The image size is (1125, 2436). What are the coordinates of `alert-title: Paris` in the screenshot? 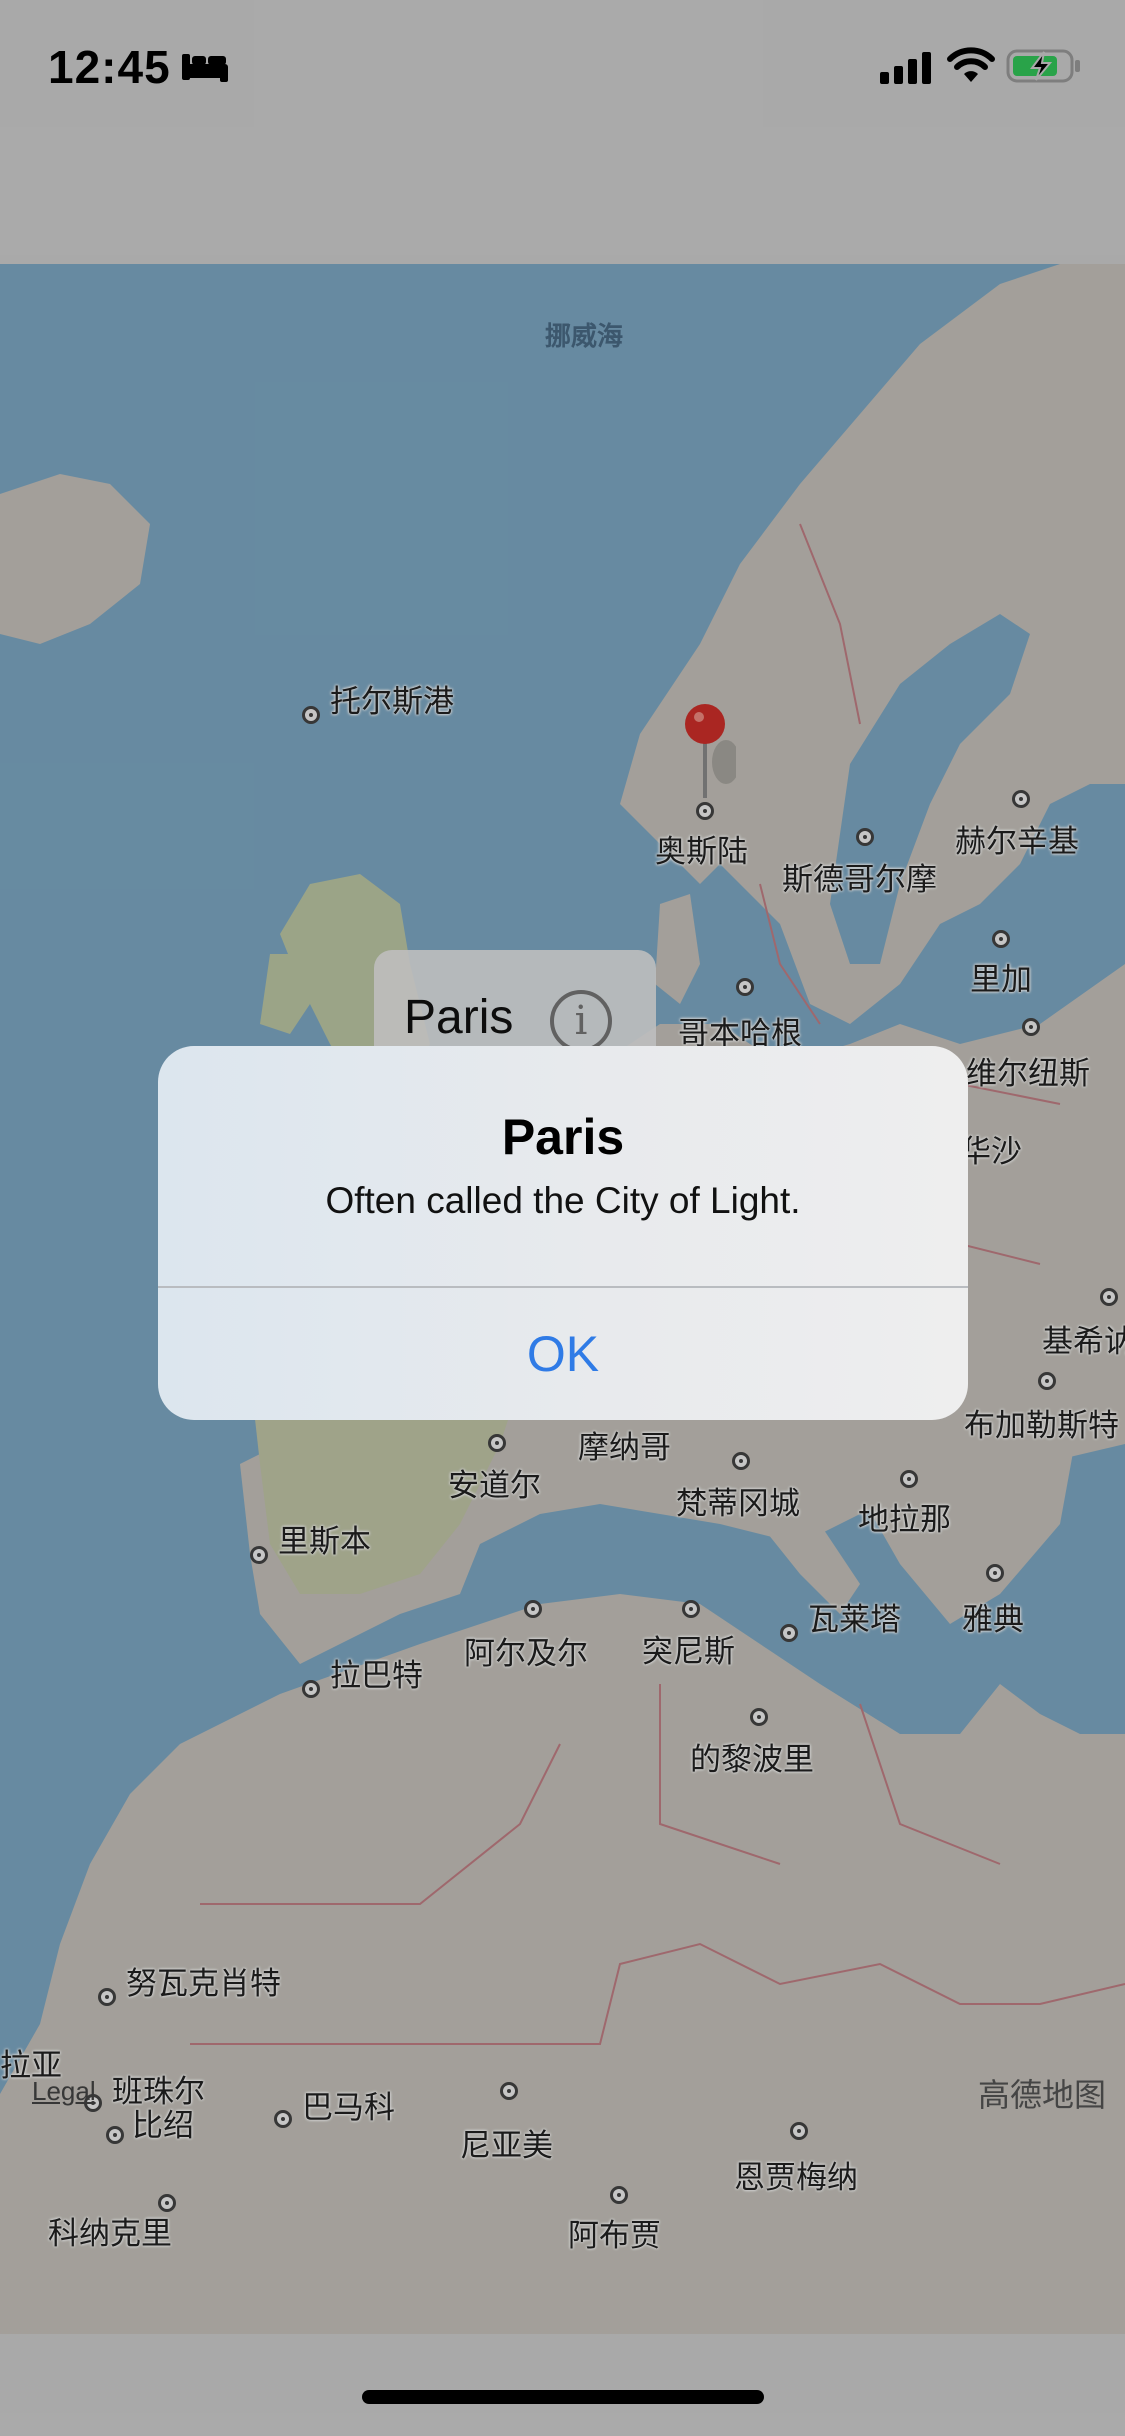 It's located at (563, 1137).